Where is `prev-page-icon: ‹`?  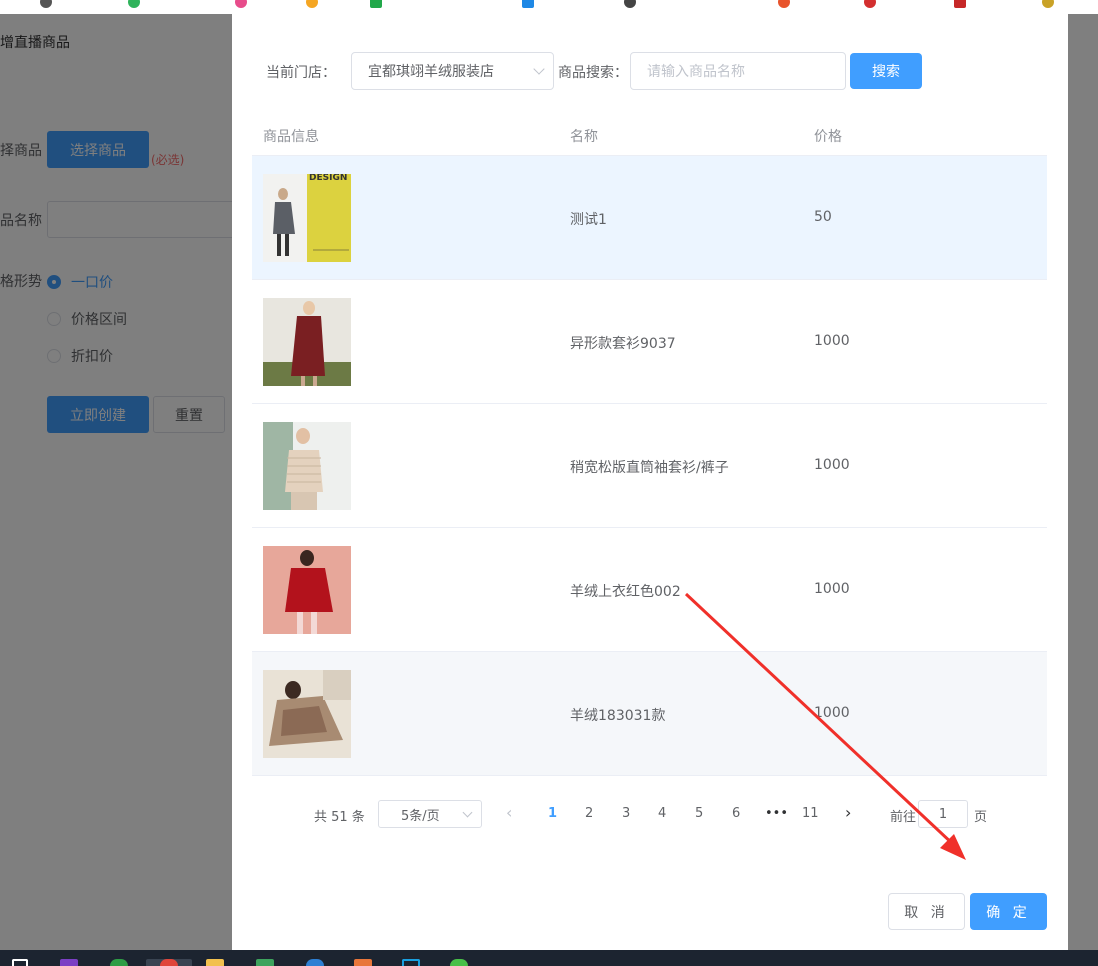 prev-page-icon: ‹ is located at coordinates (509, 812).